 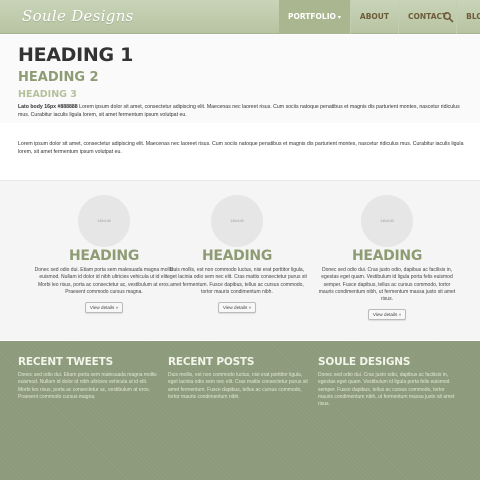 What do you see at coordinates (211, 362) in the screenshot?
I see `footer-heading: RECENT POSTS` at bounding box center [211, 362].